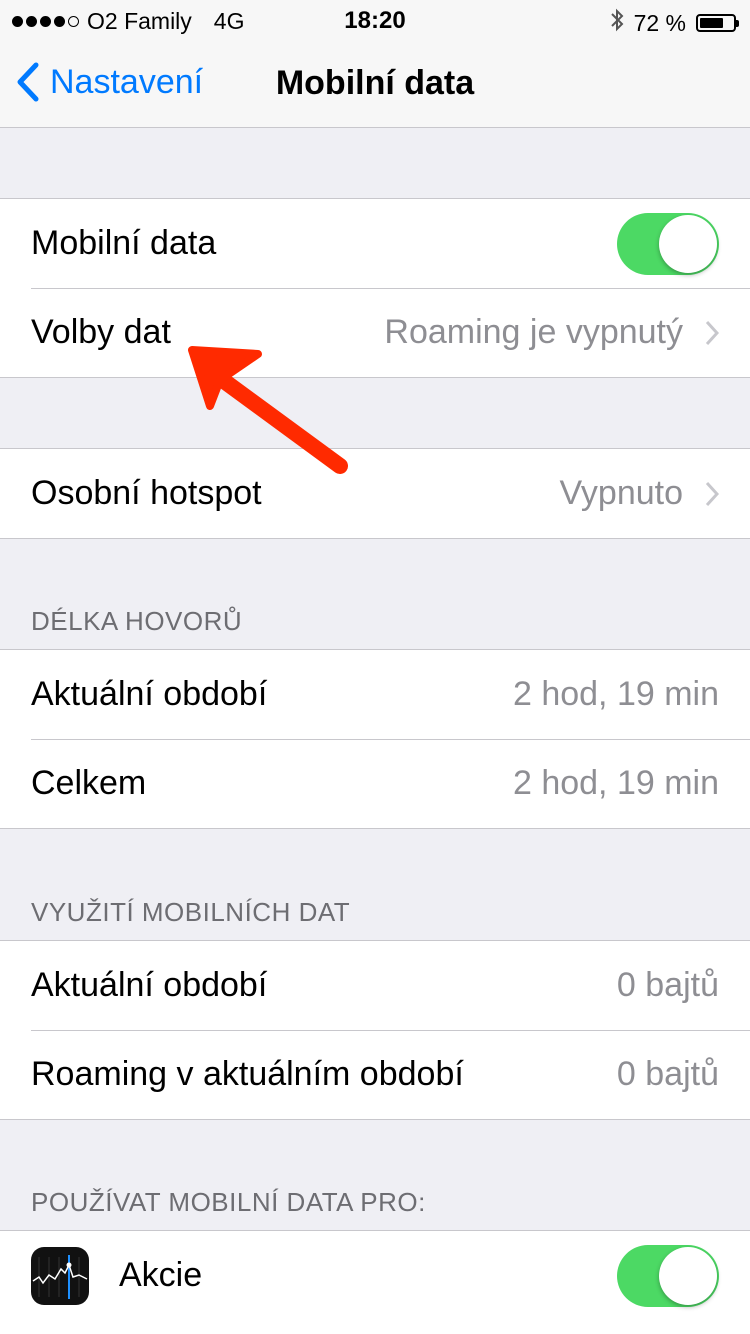 The width and height of the screenshot is (750, 1334). Describe the element at coordinates (667, 985) in the screenshot. I see `usage-current-value: 0 bajtů` at that location.